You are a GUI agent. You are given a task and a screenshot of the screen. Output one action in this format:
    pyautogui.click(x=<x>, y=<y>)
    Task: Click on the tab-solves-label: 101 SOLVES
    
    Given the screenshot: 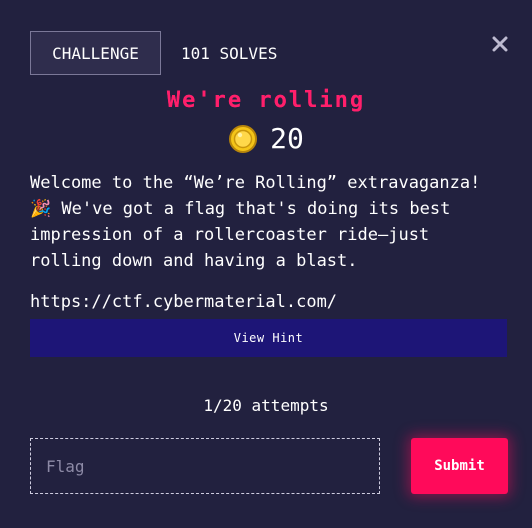 What is the action you would take?
    pyautogui.click(x=229, y=53)
    